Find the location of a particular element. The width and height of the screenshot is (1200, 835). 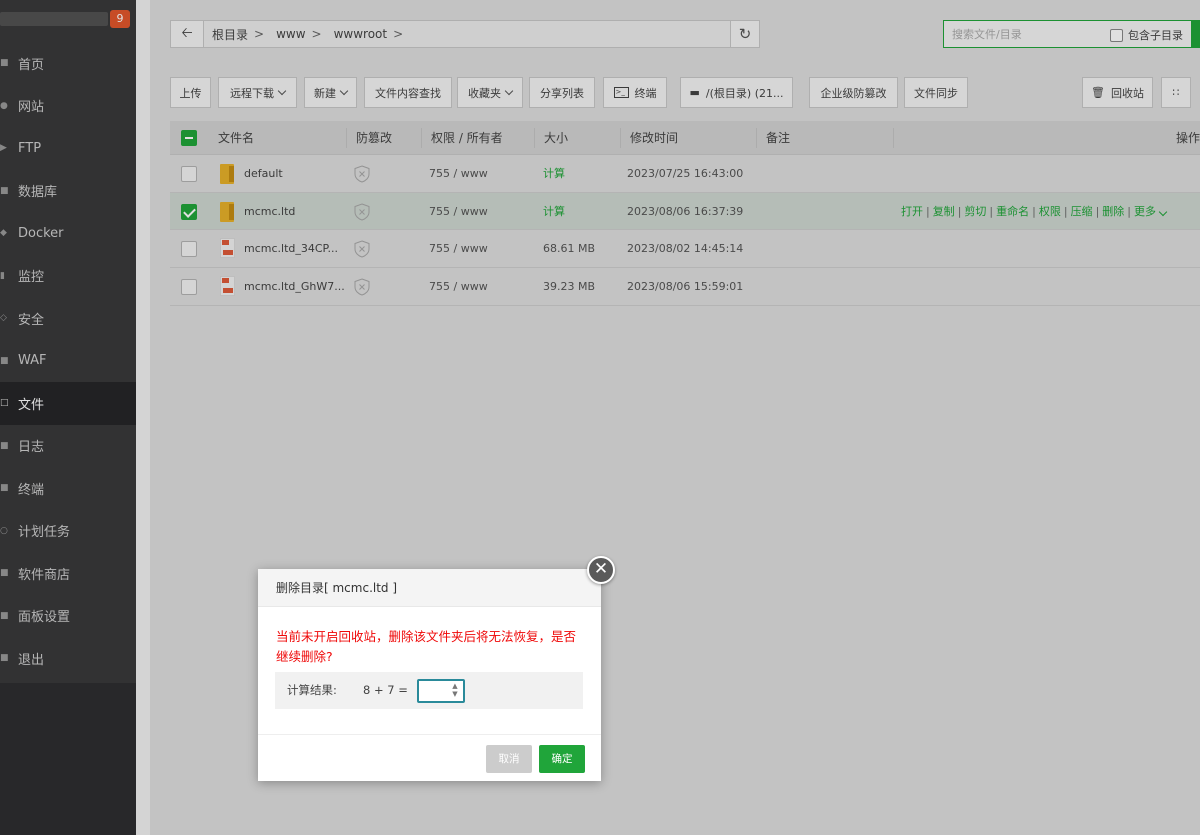

confirm-button: 确定 is located at coordinates (562, 759).